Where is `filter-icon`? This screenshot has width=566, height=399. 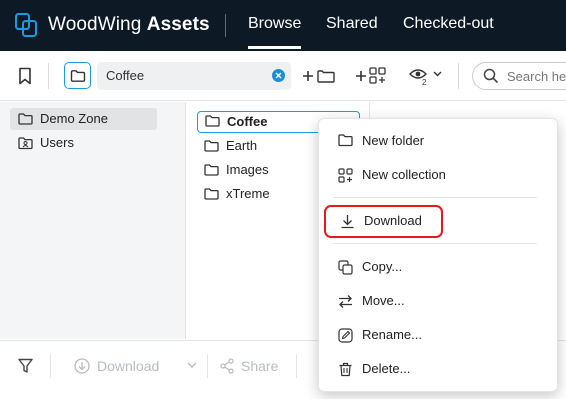
filter-icon is located at coordinates (25, 366).